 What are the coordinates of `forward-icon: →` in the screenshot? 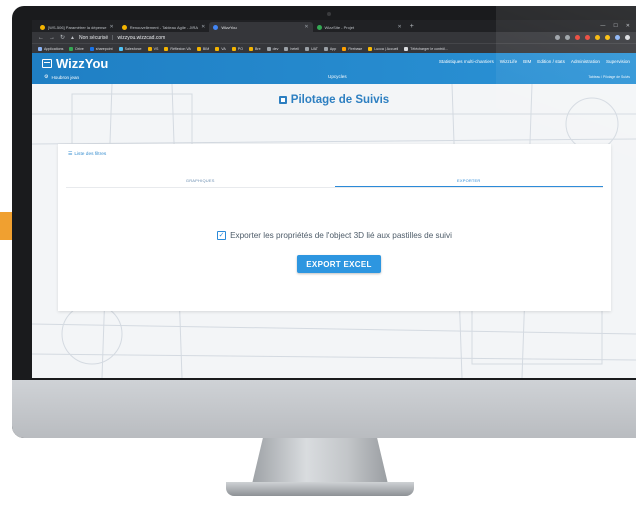 It's located at (52, 38).